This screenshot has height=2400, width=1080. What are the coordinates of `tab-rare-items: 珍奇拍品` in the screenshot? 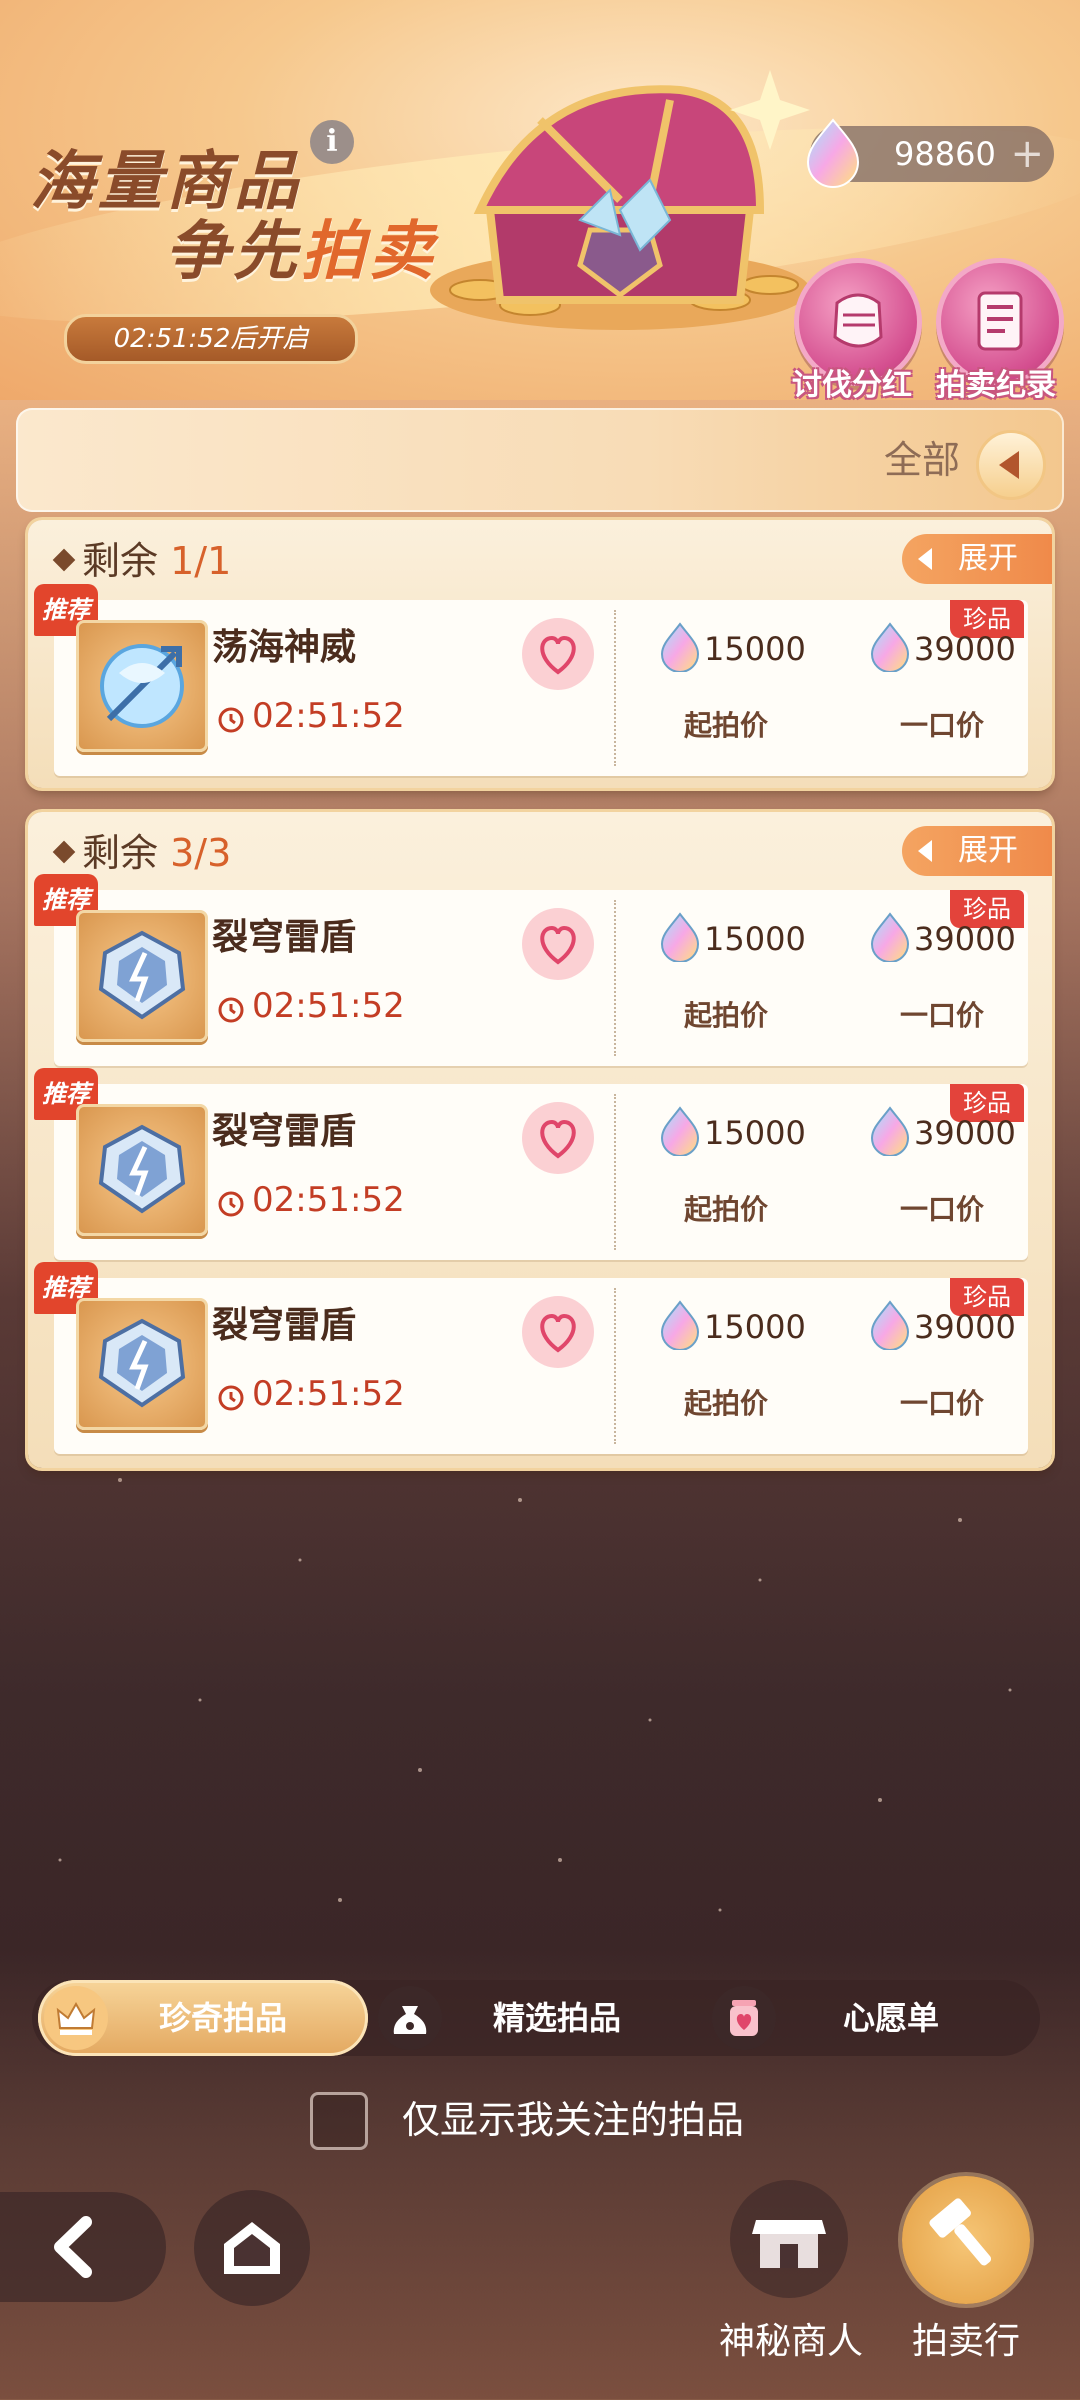 It's located at (203, 2018).